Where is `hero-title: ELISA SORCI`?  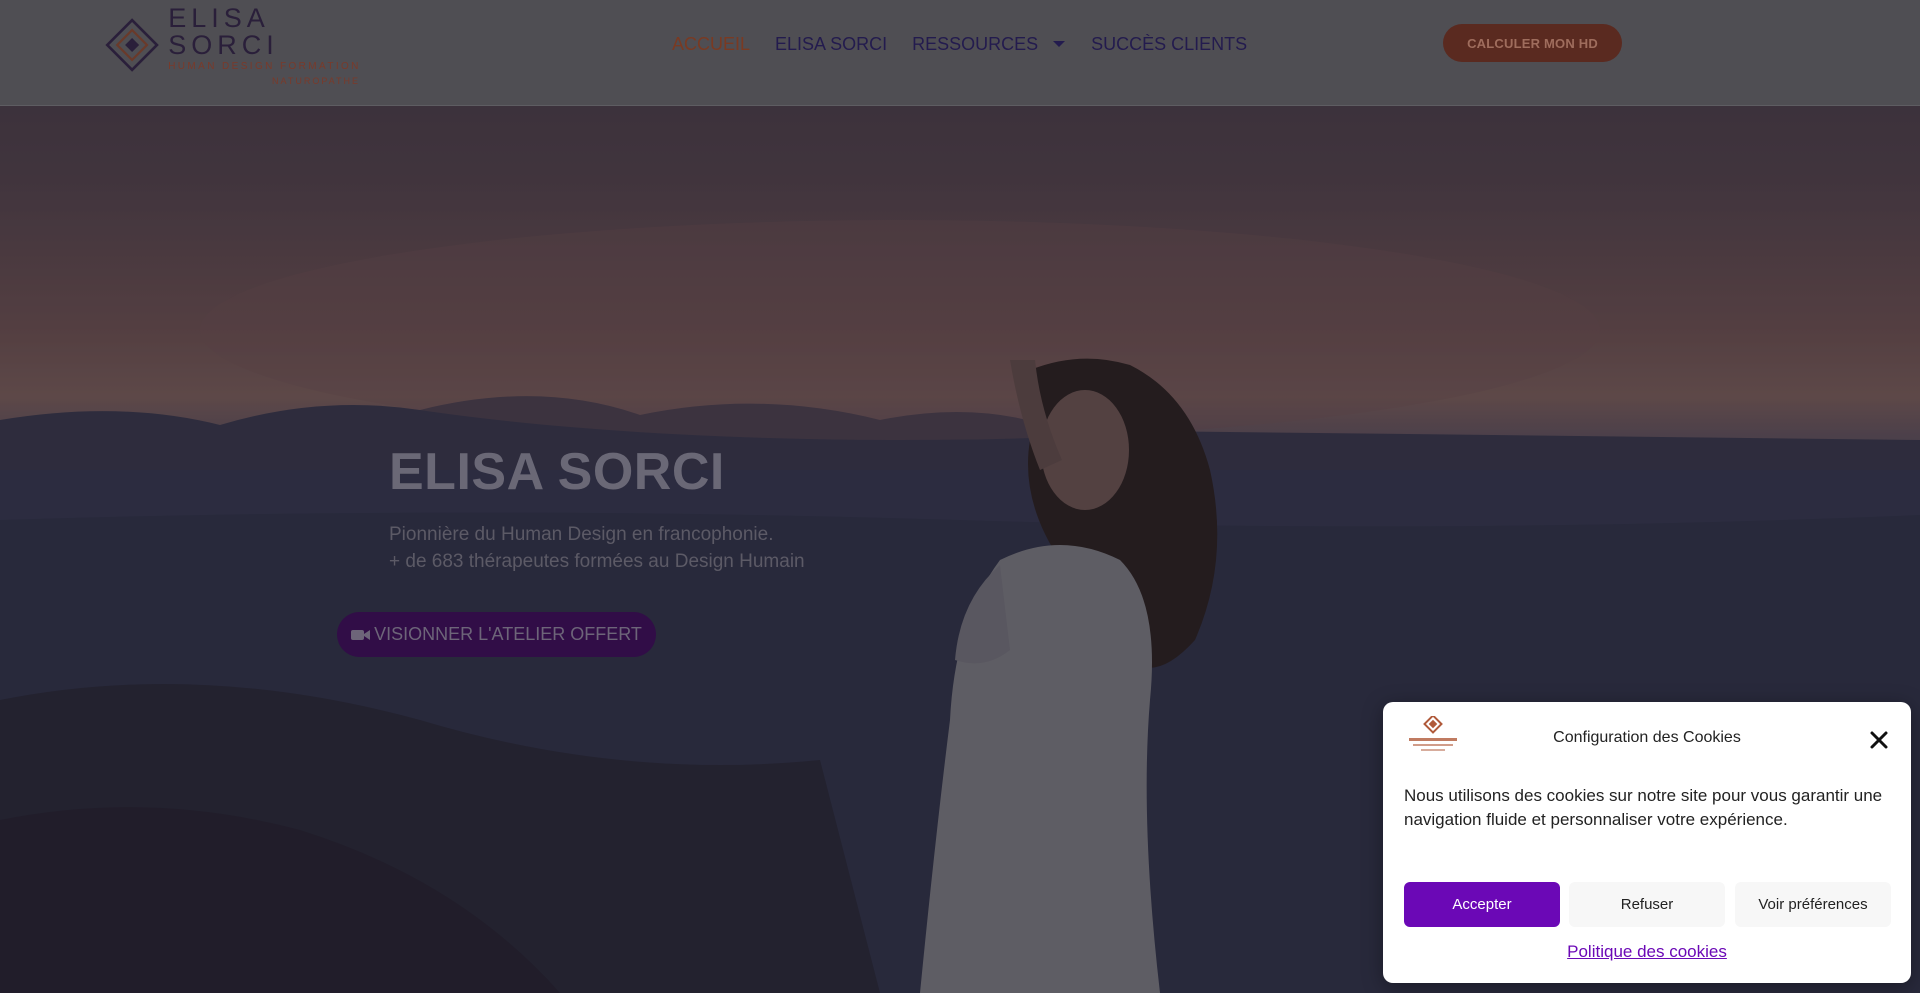
hero-title: ELISA SORCI is located at coordinates (557, 472).